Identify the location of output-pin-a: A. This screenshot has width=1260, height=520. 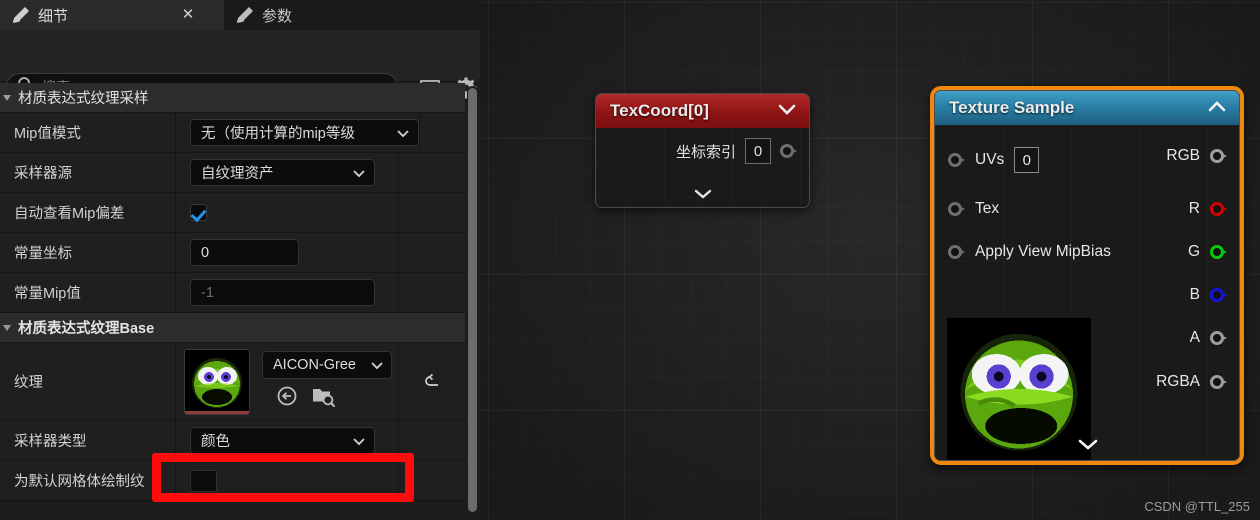
(1208, 338).